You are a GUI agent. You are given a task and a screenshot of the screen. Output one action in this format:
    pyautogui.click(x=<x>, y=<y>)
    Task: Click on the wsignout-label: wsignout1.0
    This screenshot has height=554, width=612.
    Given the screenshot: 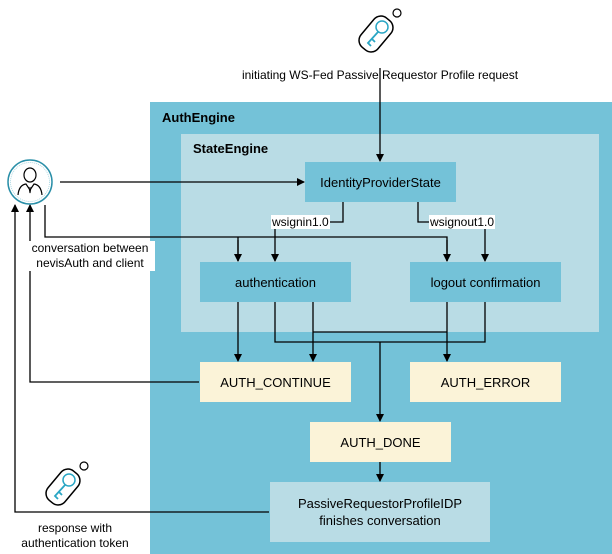 What is the action you would take?
    pyautogui.click(x=462, y=222)
    